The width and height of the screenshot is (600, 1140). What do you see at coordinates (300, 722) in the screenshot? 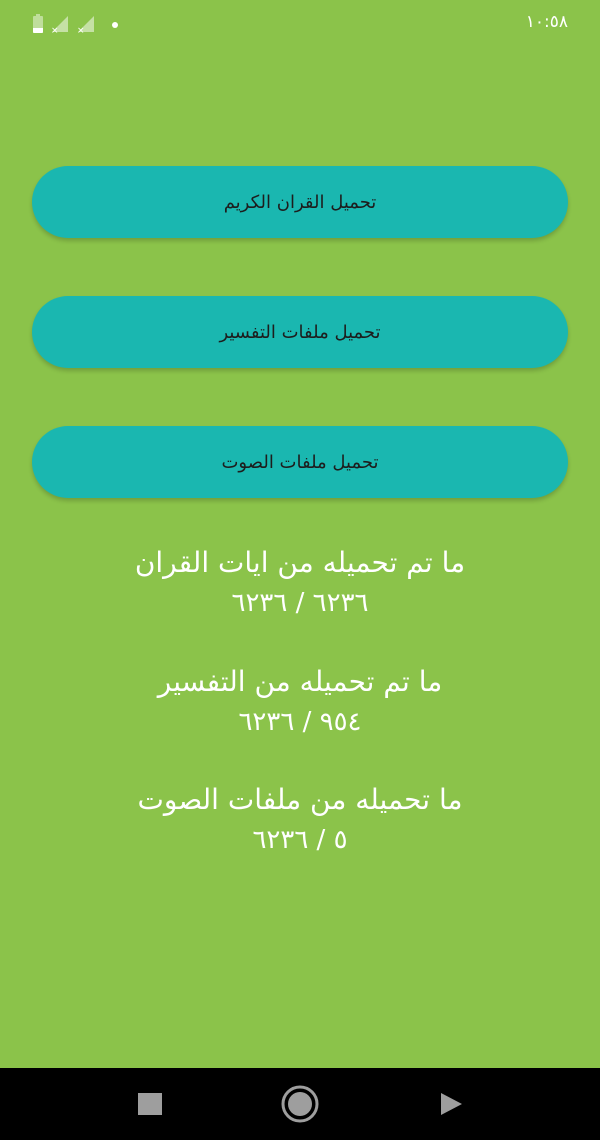
I see `tafsir-progress-count: ٩٥٤ / ٦٢٣٦` at bounding box center [300, 722].